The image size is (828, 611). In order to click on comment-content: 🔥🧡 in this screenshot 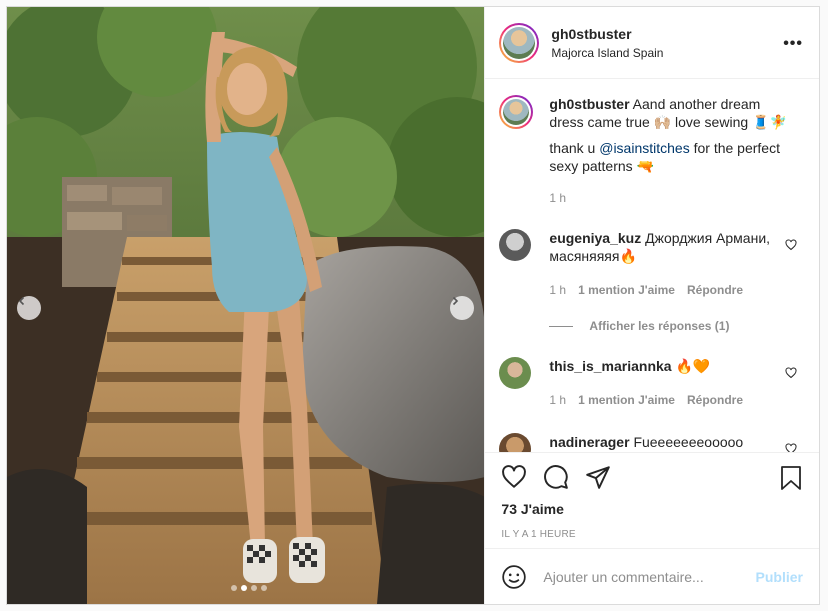, I will do `click(693, 366)`.